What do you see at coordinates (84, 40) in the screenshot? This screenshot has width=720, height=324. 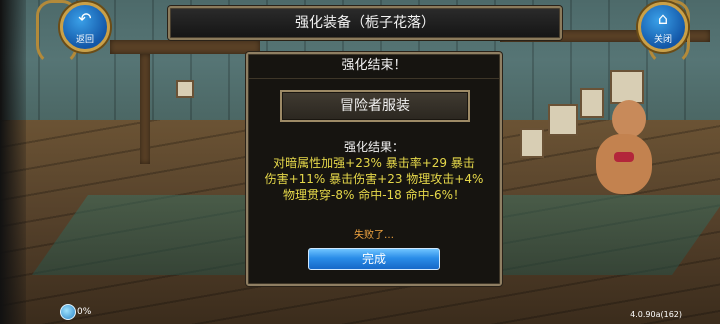 I see `back-button-label: 返回` at bounding box center [84, 40].